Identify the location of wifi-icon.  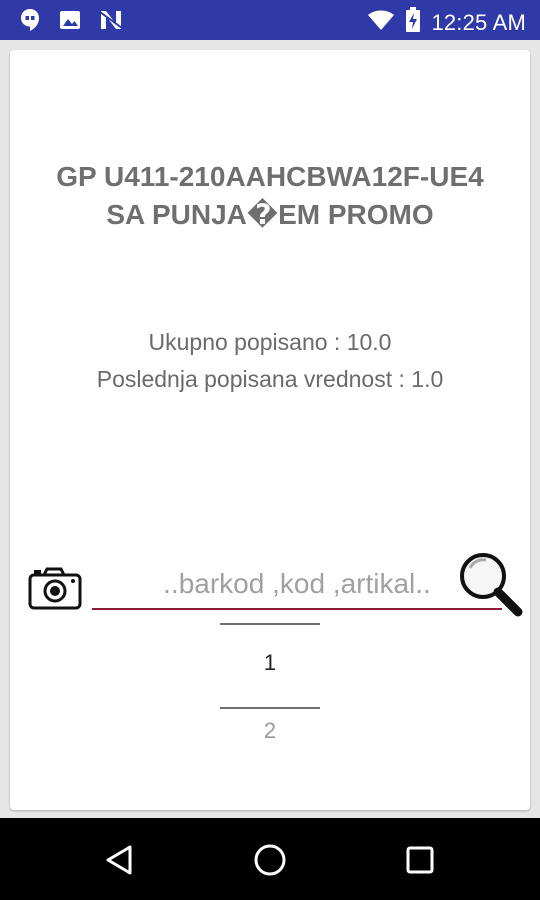
(381, 22).